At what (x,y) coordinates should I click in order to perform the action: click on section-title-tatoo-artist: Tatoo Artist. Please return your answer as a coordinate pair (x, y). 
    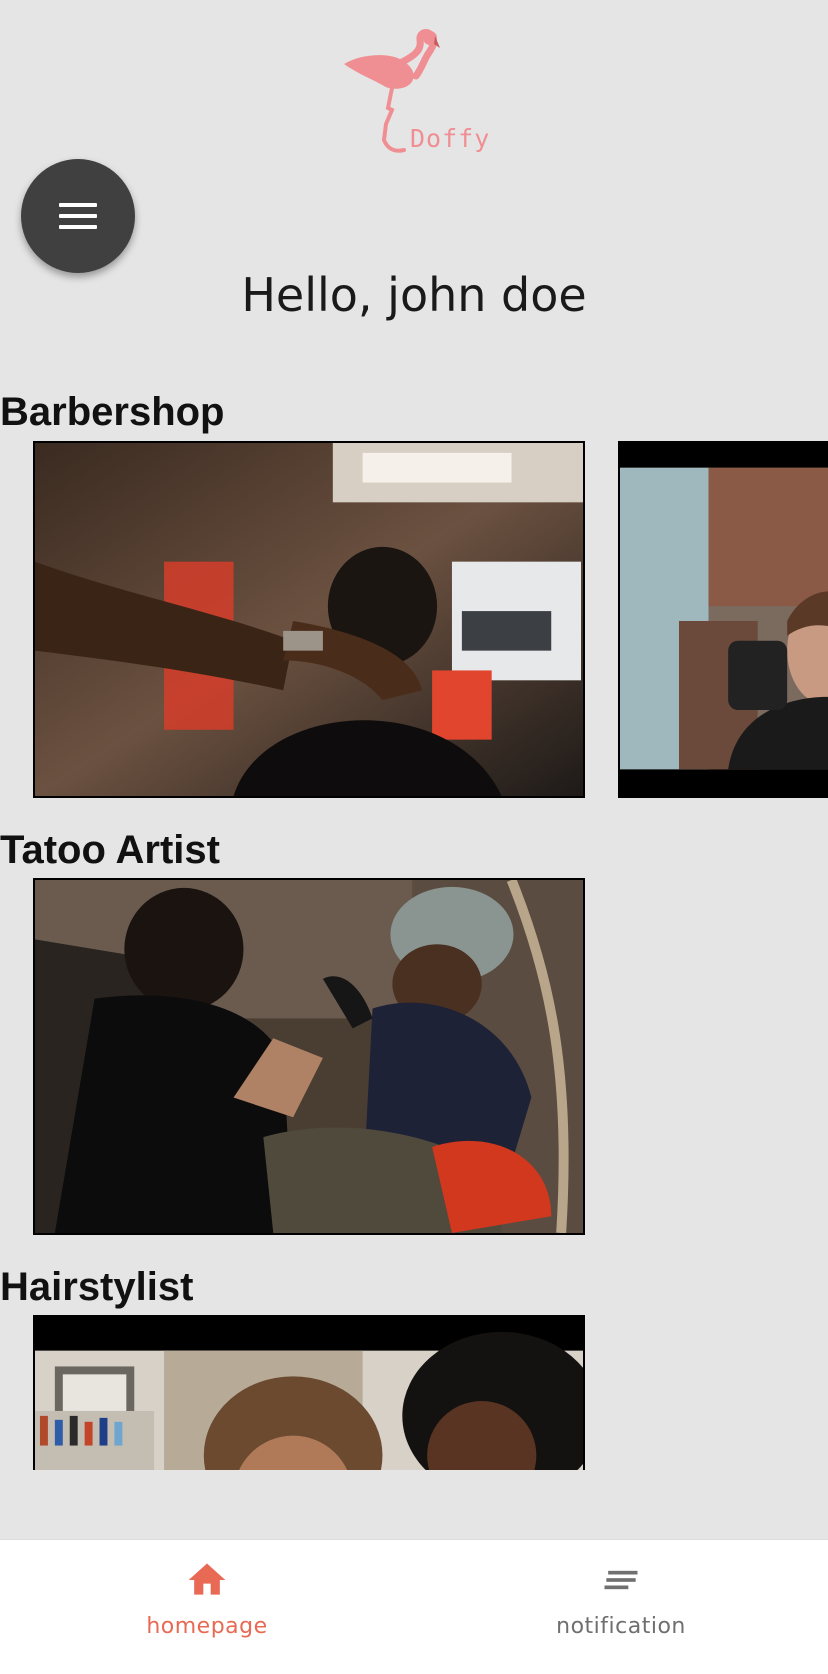
    Looking at the image, I should click on (110, 850).